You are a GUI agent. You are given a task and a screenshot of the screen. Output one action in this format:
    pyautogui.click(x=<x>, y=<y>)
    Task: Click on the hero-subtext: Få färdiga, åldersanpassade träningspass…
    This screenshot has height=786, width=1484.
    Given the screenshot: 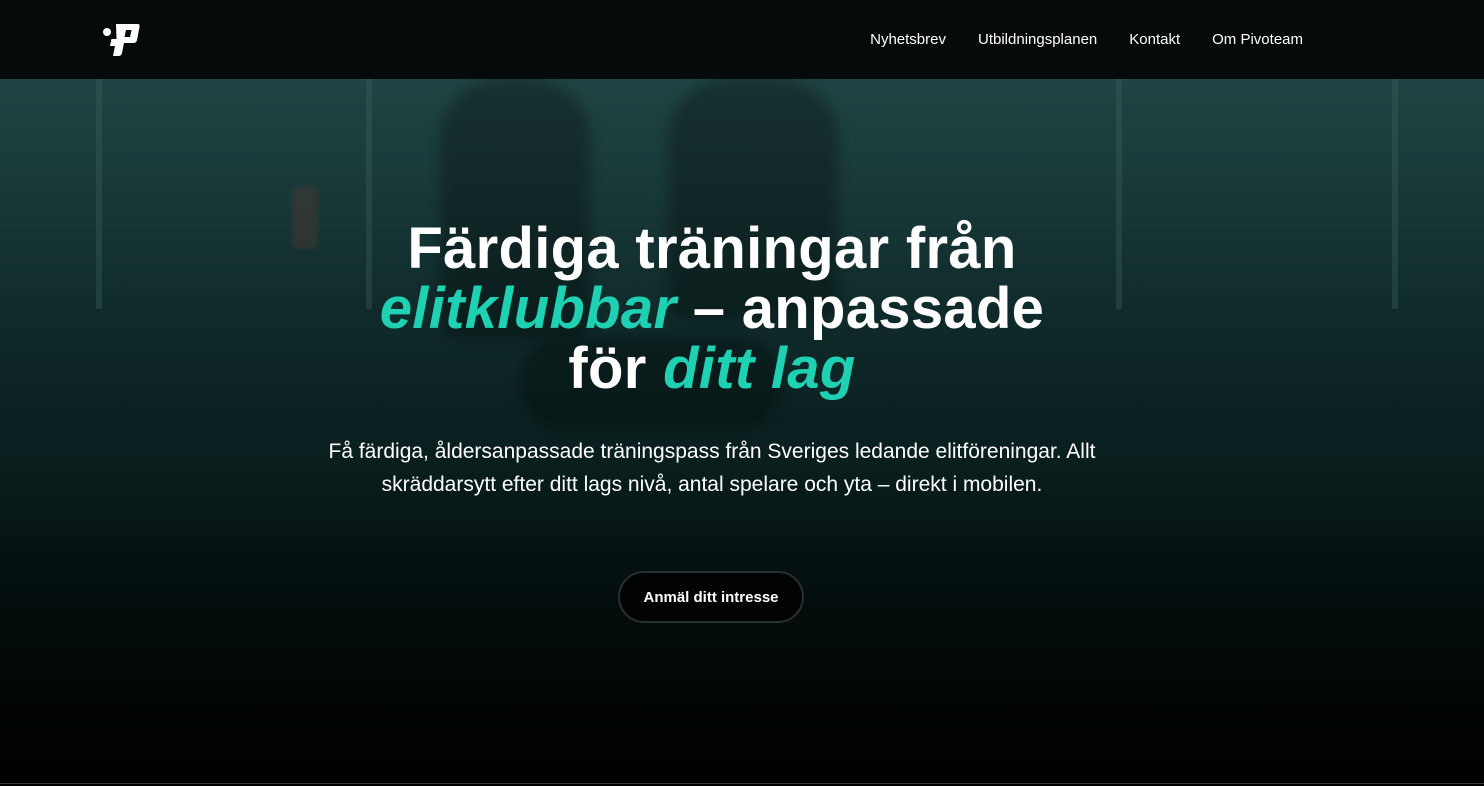 What is the action you would take?
    pyautogui.click(x=712, y=468)
    